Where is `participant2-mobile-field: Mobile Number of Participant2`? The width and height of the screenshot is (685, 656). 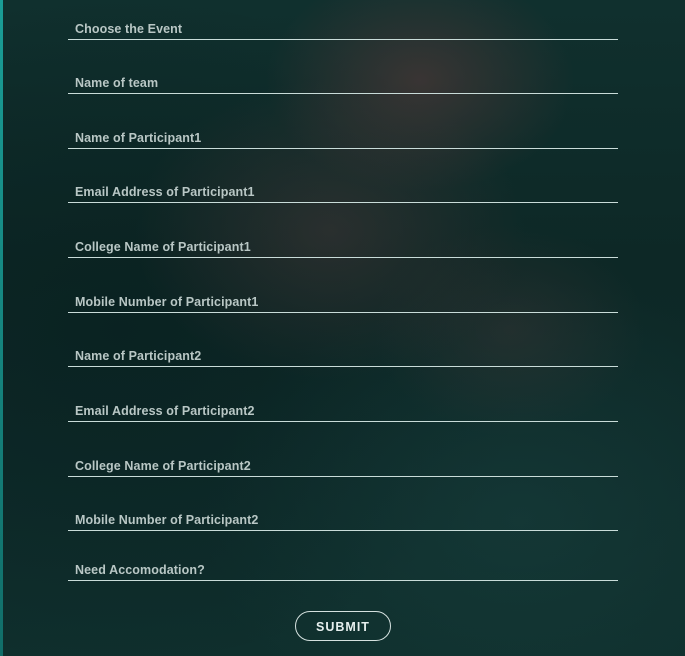 participant2-mobile-field: Mobile Number of Participant2 is located at coordinates (343, 518).